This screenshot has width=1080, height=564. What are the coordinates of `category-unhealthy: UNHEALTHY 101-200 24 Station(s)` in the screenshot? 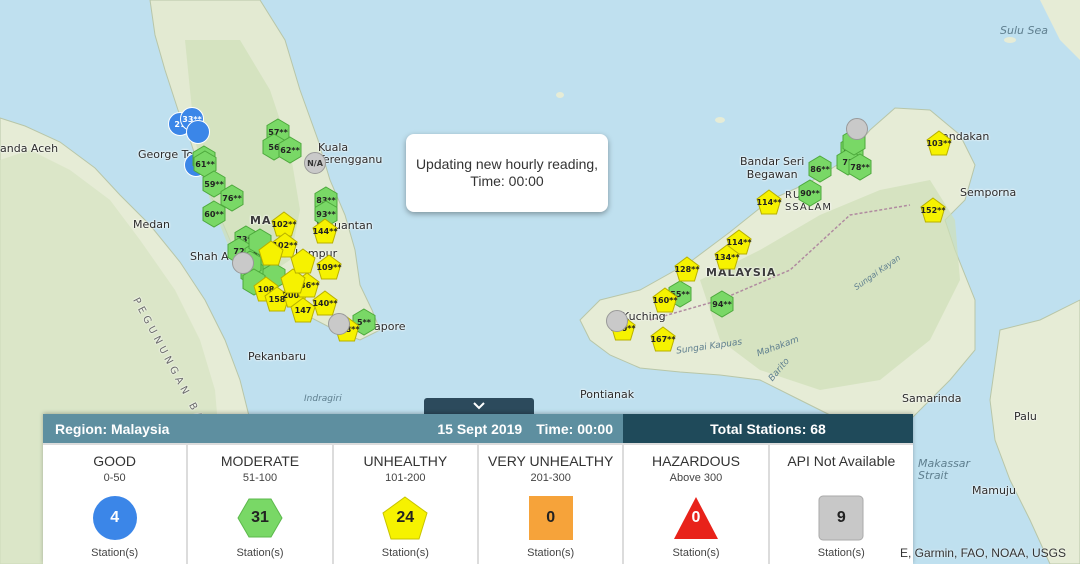 It's located at (406, 504).